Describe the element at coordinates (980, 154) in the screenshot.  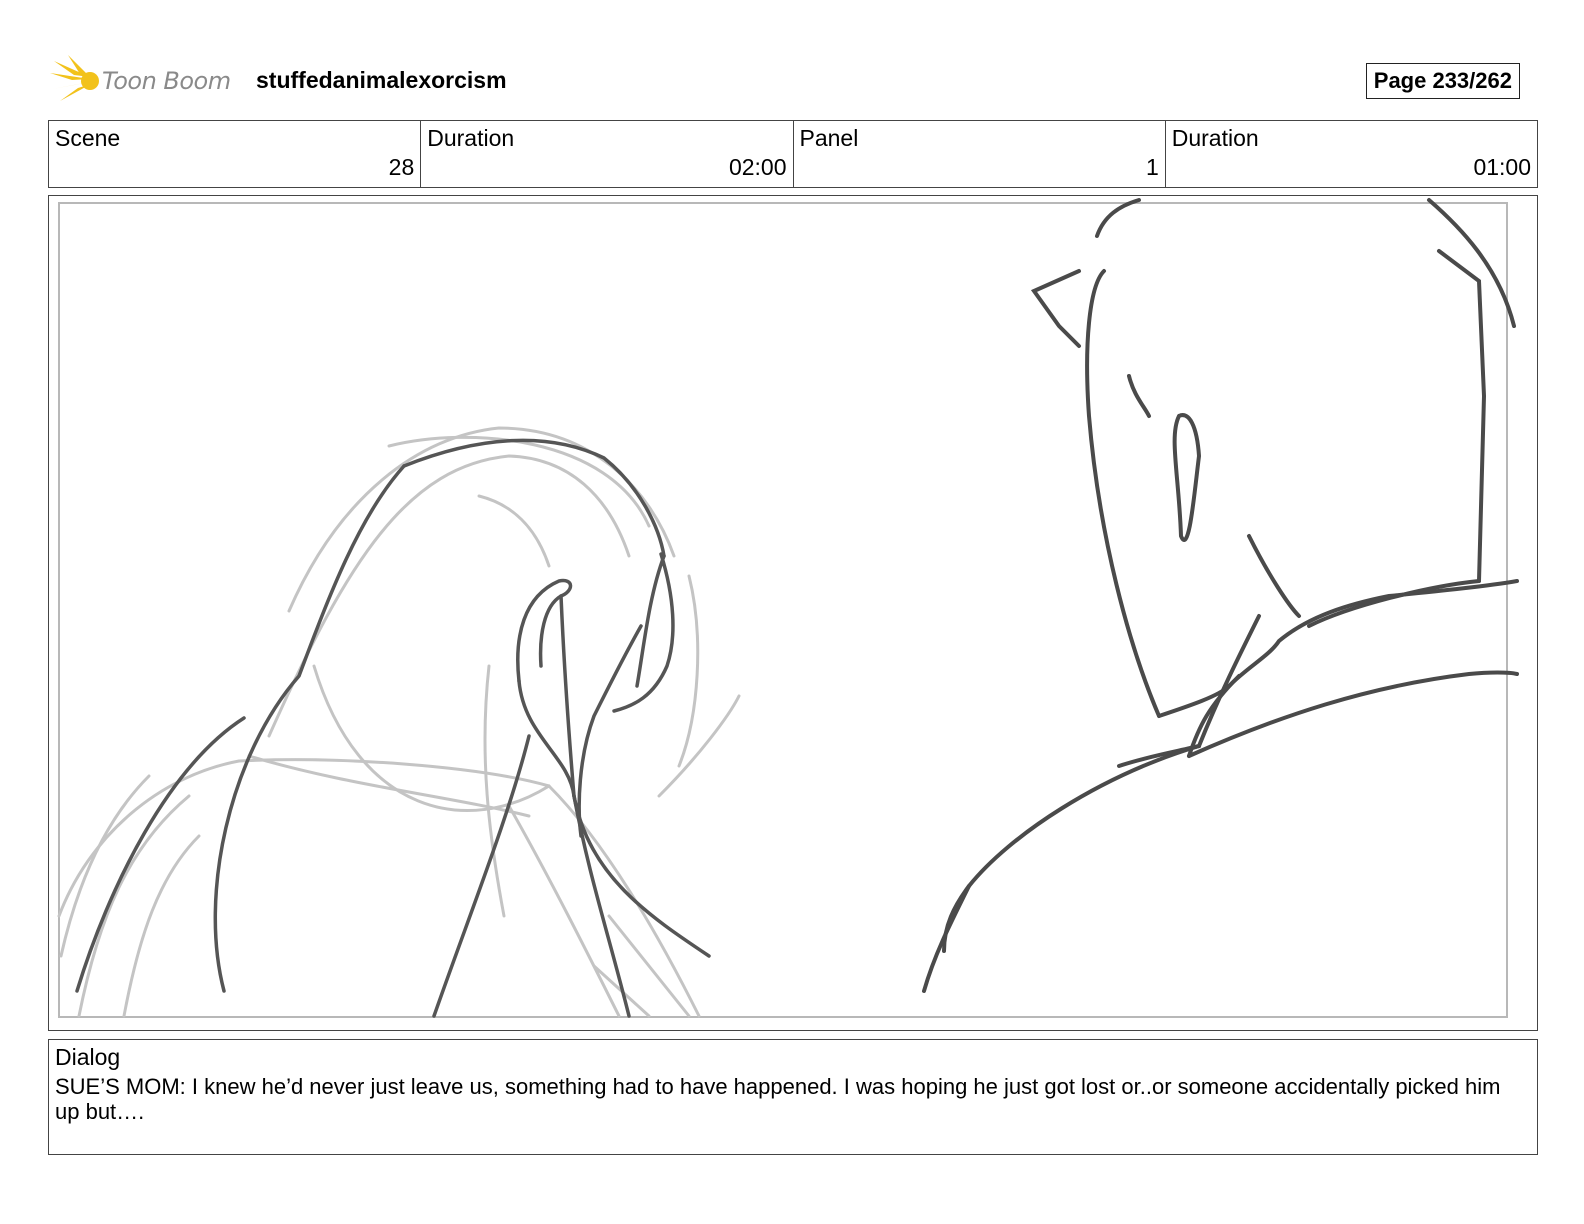
I see `panel-cell: Panel 1` at that location.